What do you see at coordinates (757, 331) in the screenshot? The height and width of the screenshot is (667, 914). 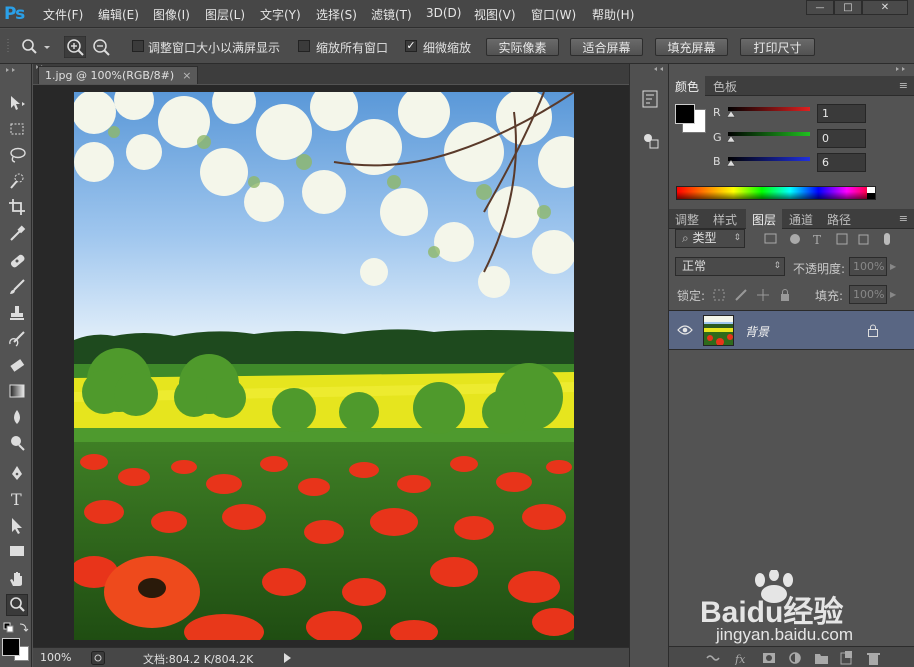 I see `layer-name: 背景` at bounding box center [757, 331].